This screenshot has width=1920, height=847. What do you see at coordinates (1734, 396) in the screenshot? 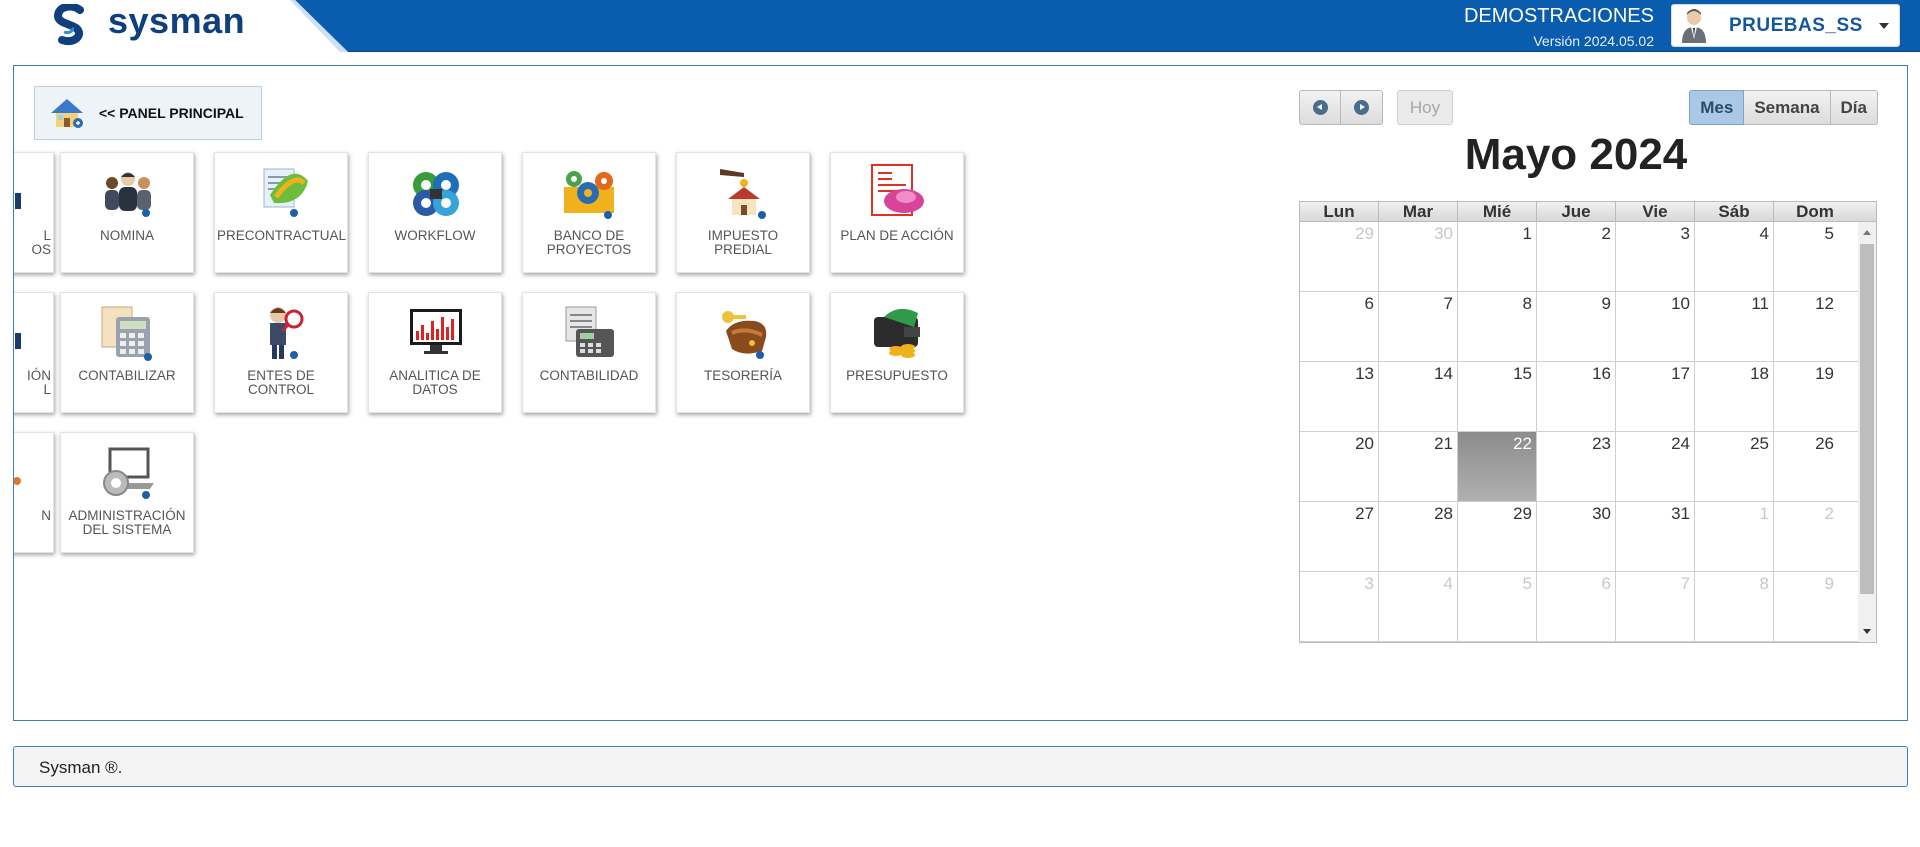
I see `calendar-day-cell: 18` at bounding box center [1734, 396].